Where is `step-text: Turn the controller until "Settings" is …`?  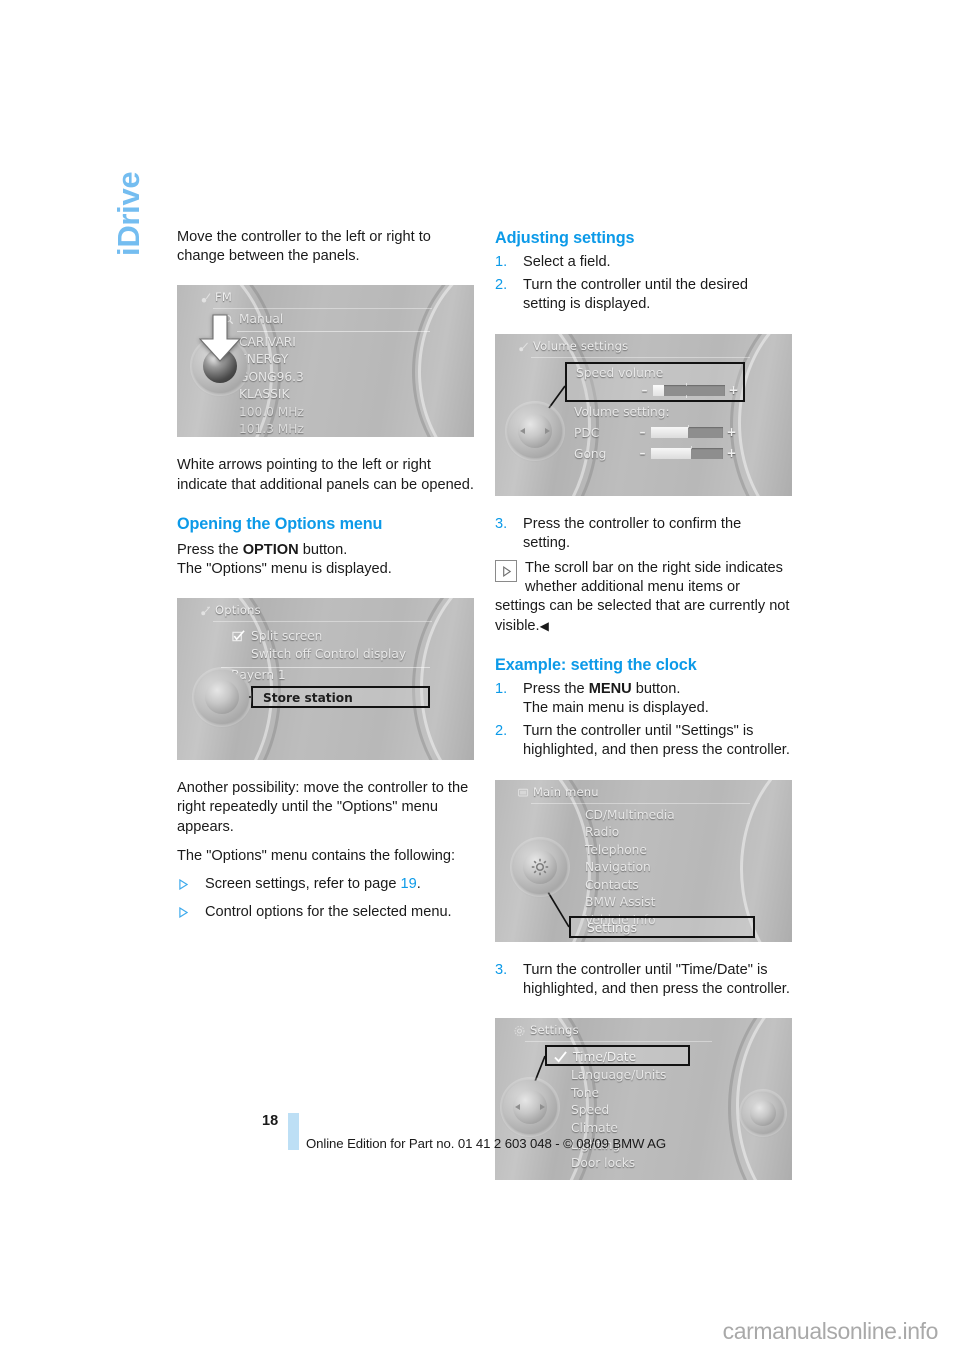 step-text: Turn the controller until "Settings" is … is located at coordinates (656, 741).